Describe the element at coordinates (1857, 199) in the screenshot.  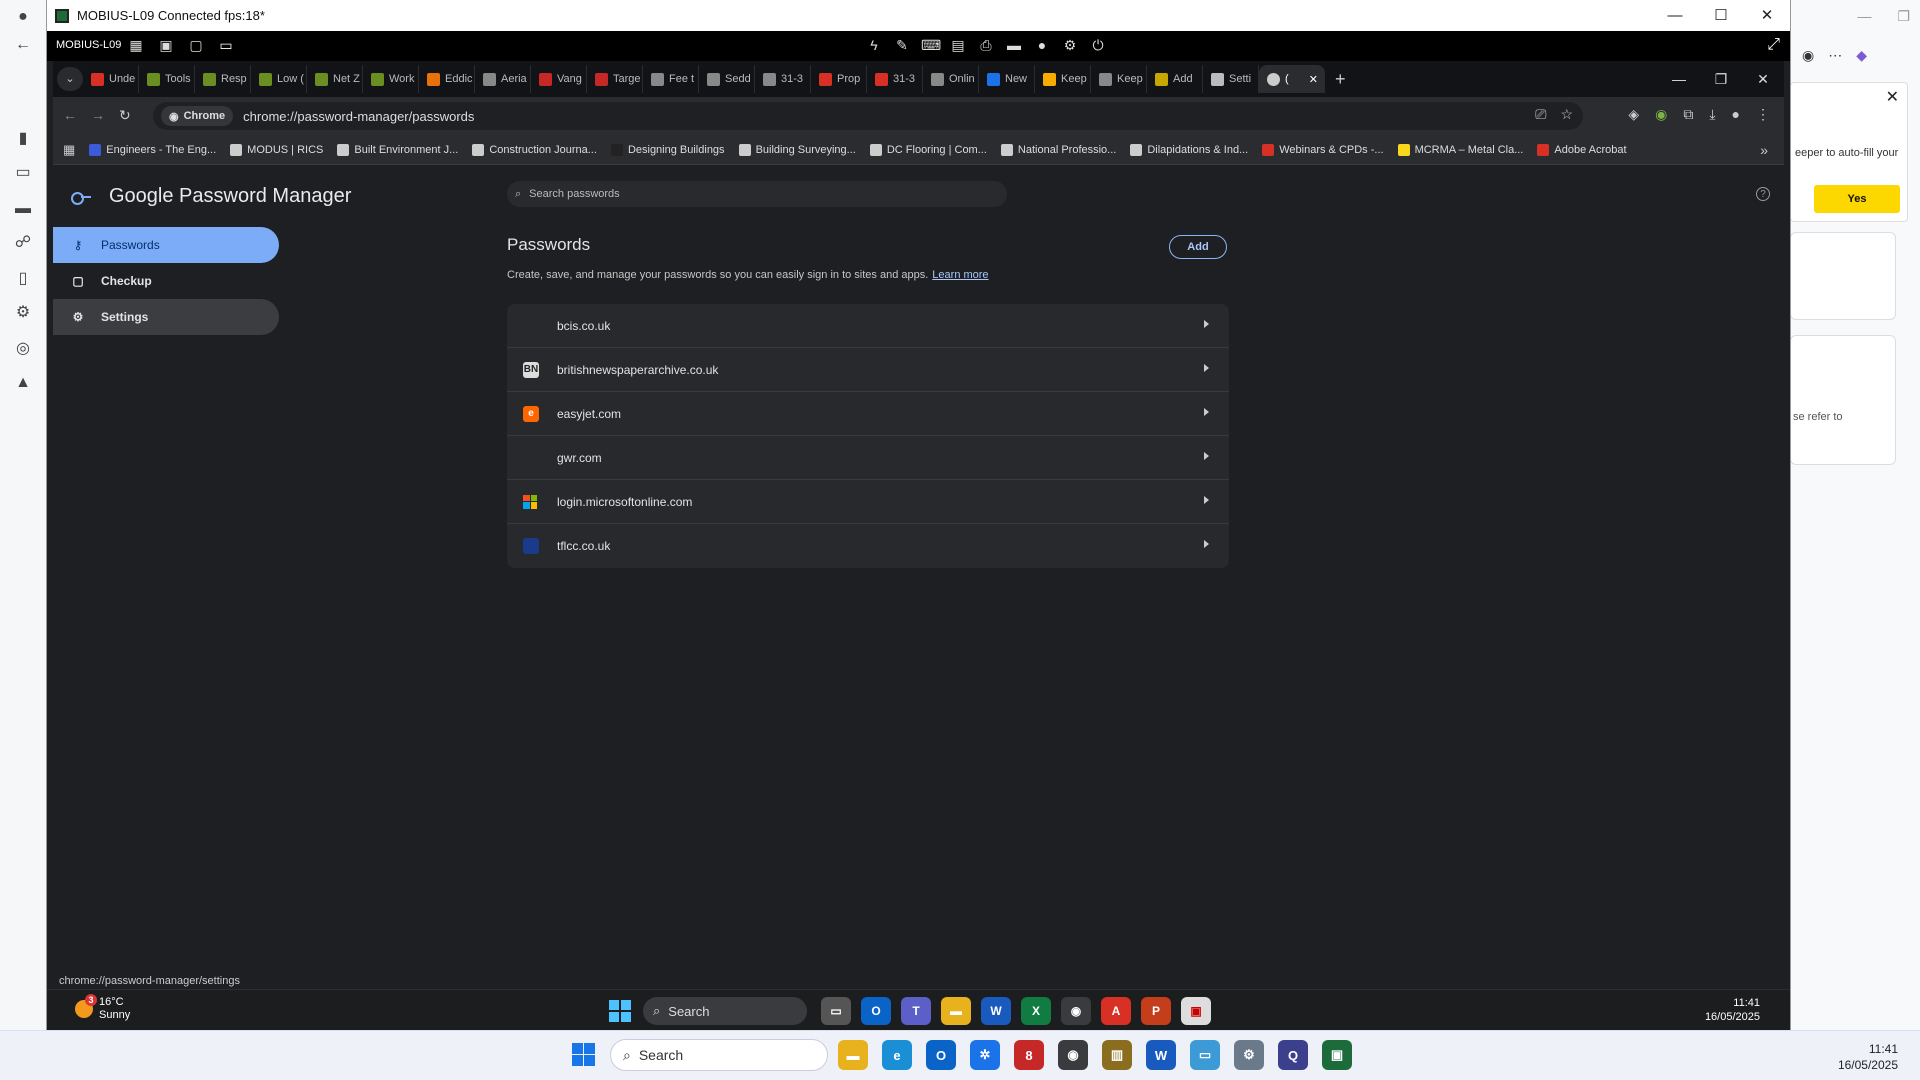
I see `yes-button: Yes` at that location.